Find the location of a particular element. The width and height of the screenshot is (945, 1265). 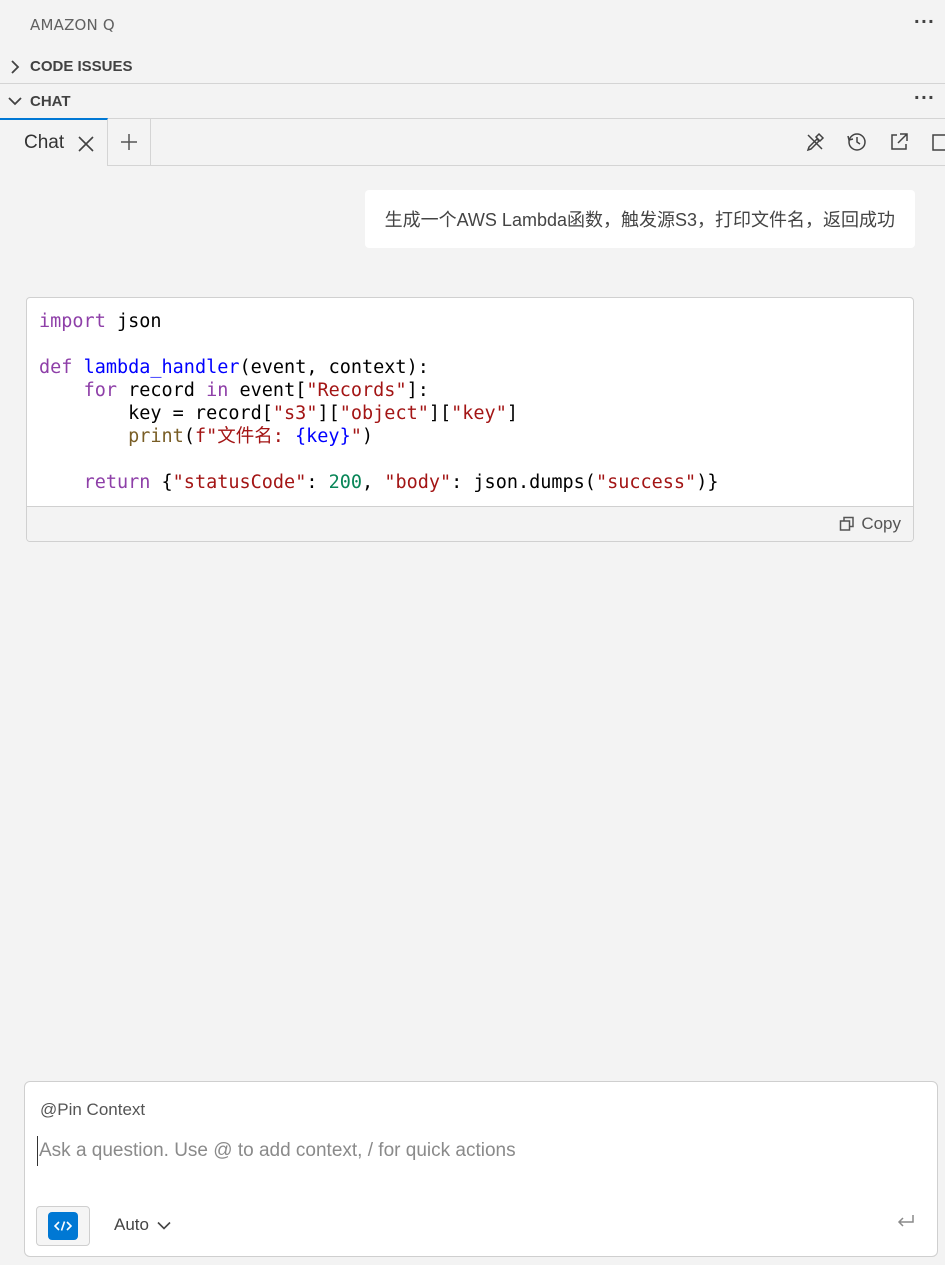

code-mode-toggle is located at coordinates (63, 1226).